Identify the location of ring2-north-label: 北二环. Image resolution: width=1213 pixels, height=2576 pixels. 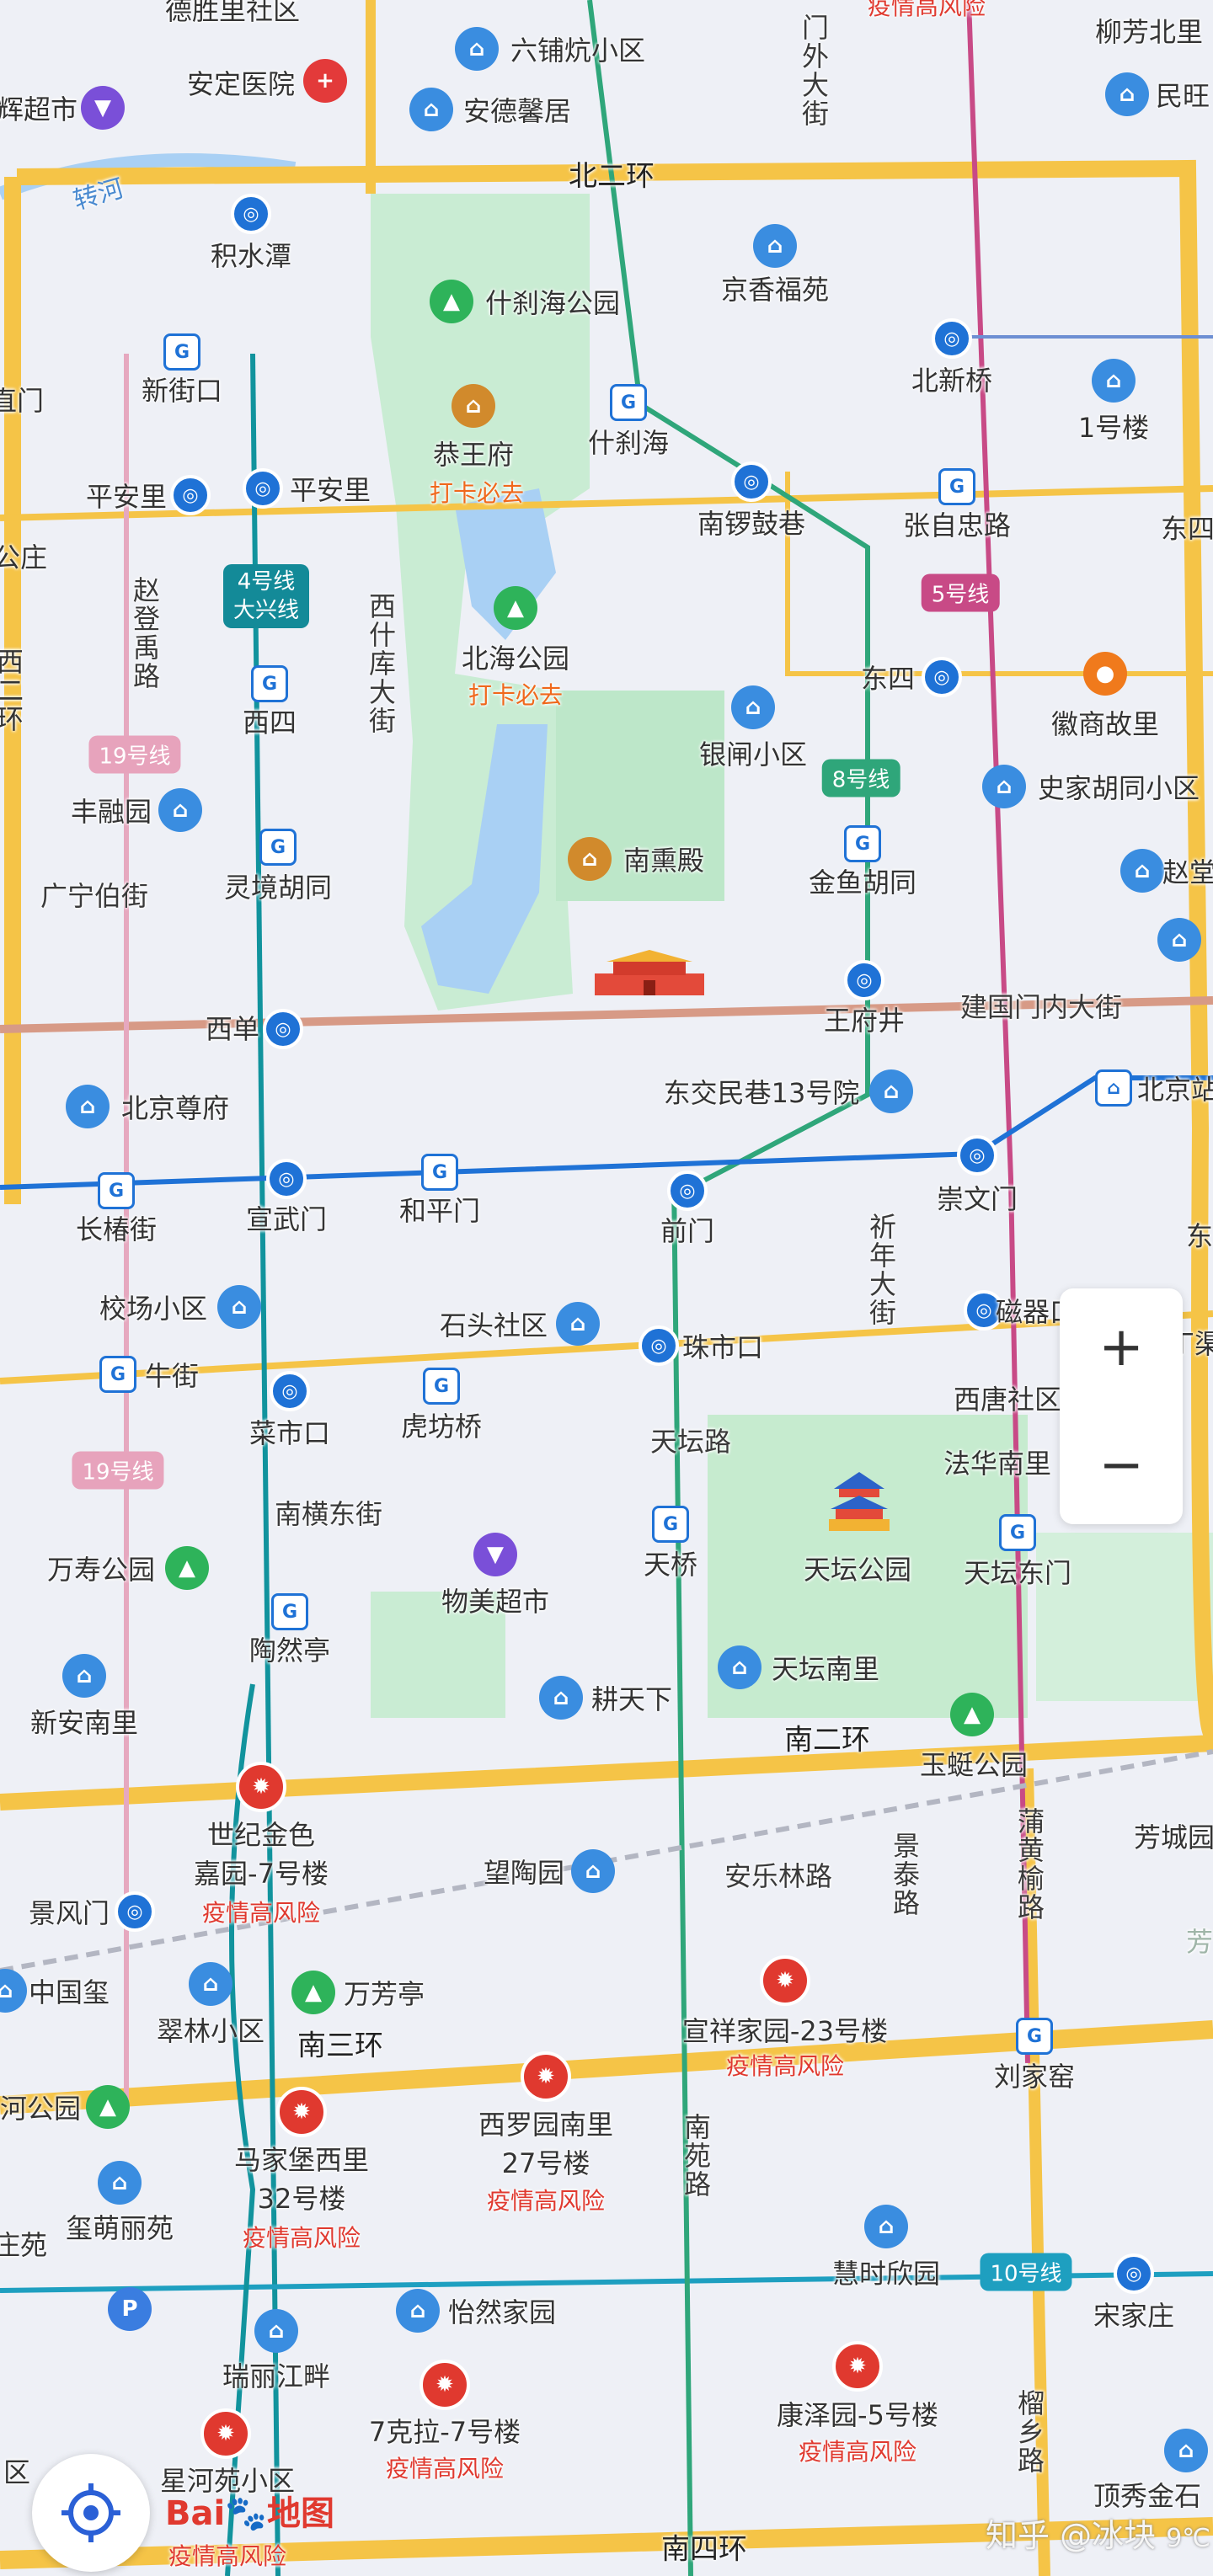
(612, 176).